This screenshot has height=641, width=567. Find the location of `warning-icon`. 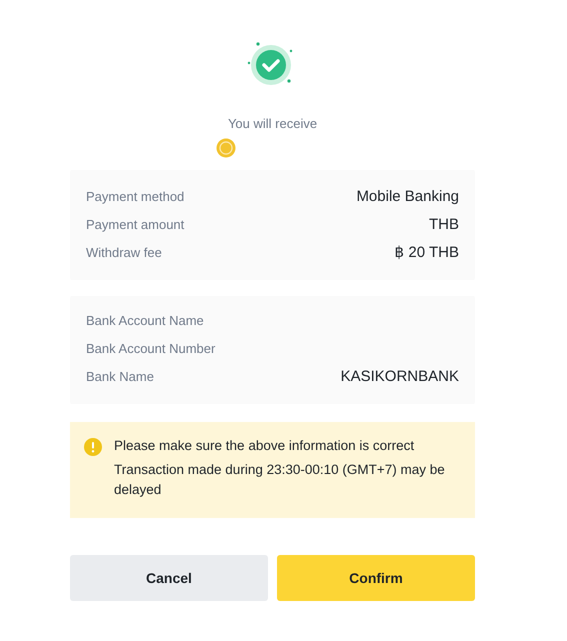

warning-icon is located at coordinates (93, 447).